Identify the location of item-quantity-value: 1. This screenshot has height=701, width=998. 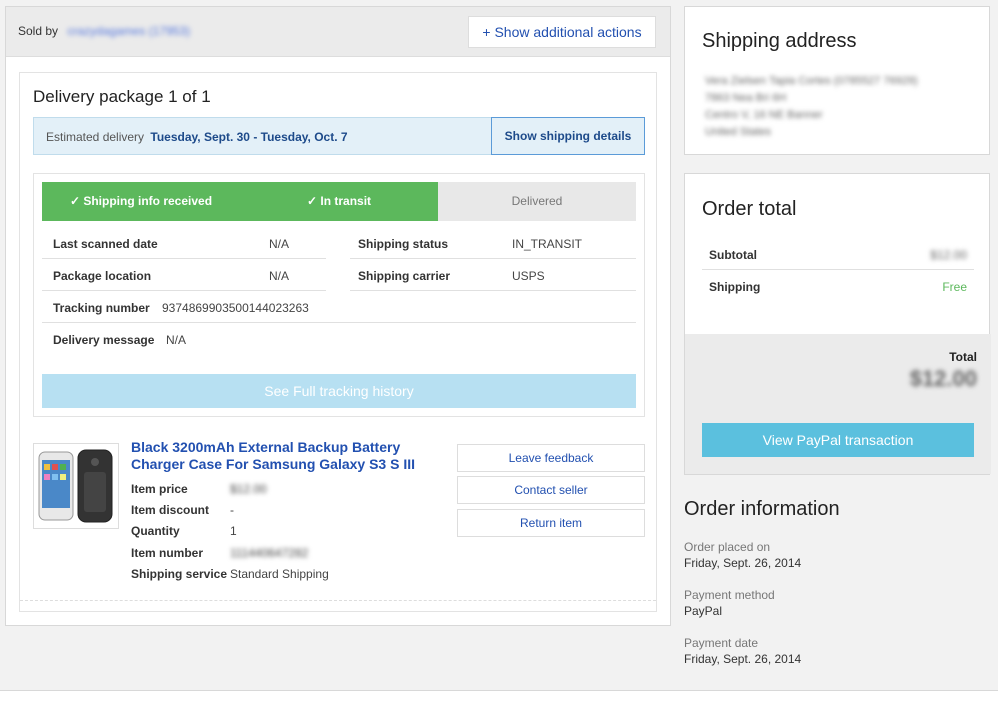
(233, 531).